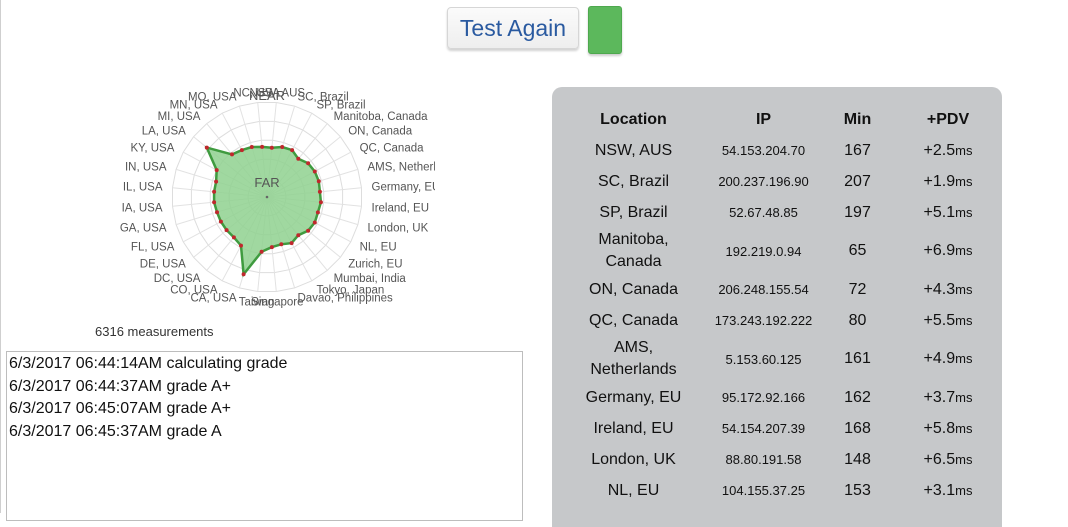  I want to click on log-line: 6/3/2017 06:44:14AM calculating grade, so click(148, 363).